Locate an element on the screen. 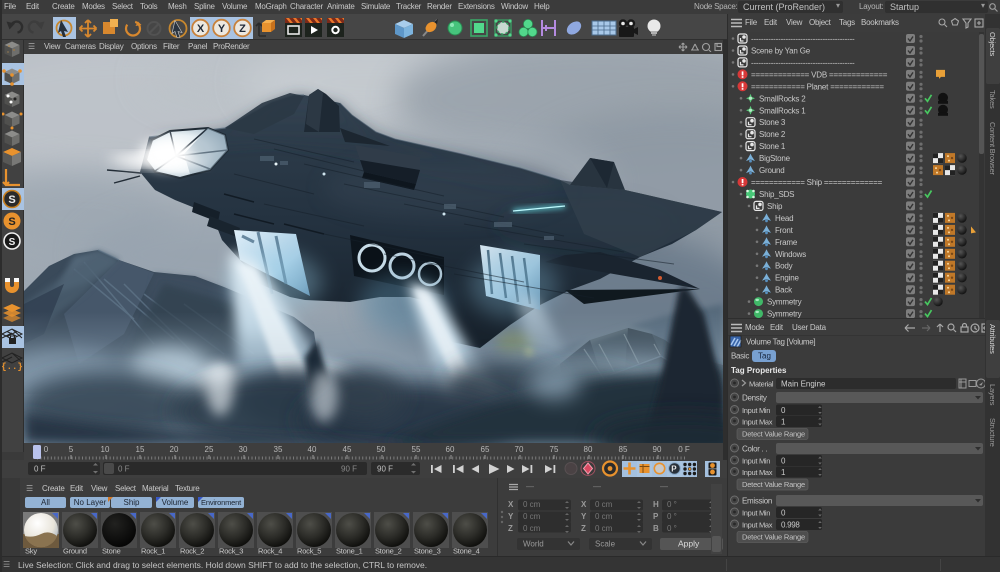 This screenshot has width=1000, height=572. svg-text: 10 is located at coordinates (105, 449).